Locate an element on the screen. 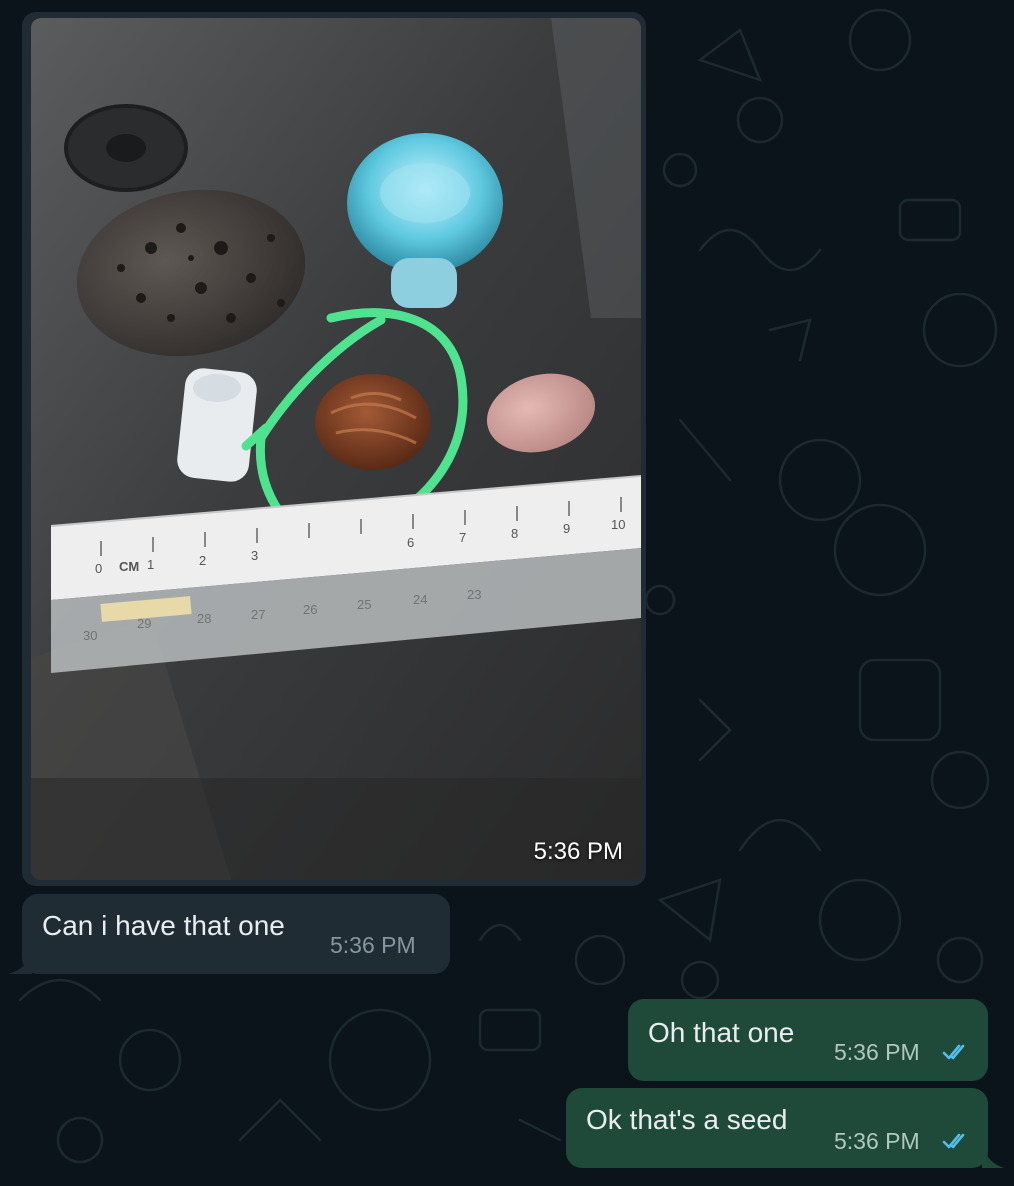 Image resolution: width=1014 pixels, height=1186 pixels. message-text: Can i have that one is located at coordinates (163, 925).